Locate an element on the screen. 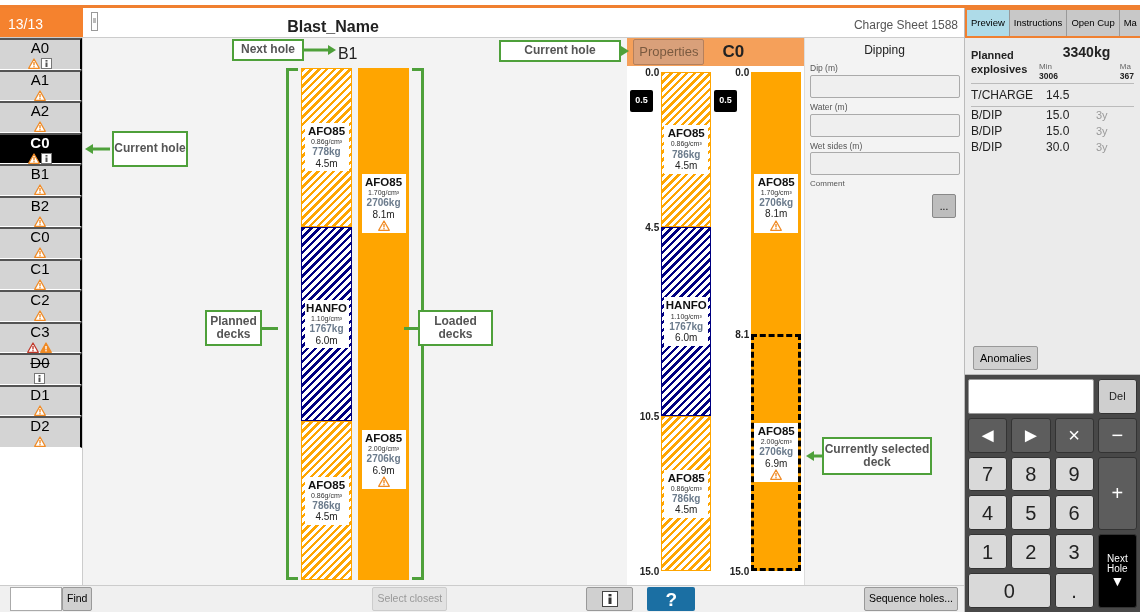 This screenshot has width=1140, height=612. hole-list-item: A0 is located at coordinates (41, 54).